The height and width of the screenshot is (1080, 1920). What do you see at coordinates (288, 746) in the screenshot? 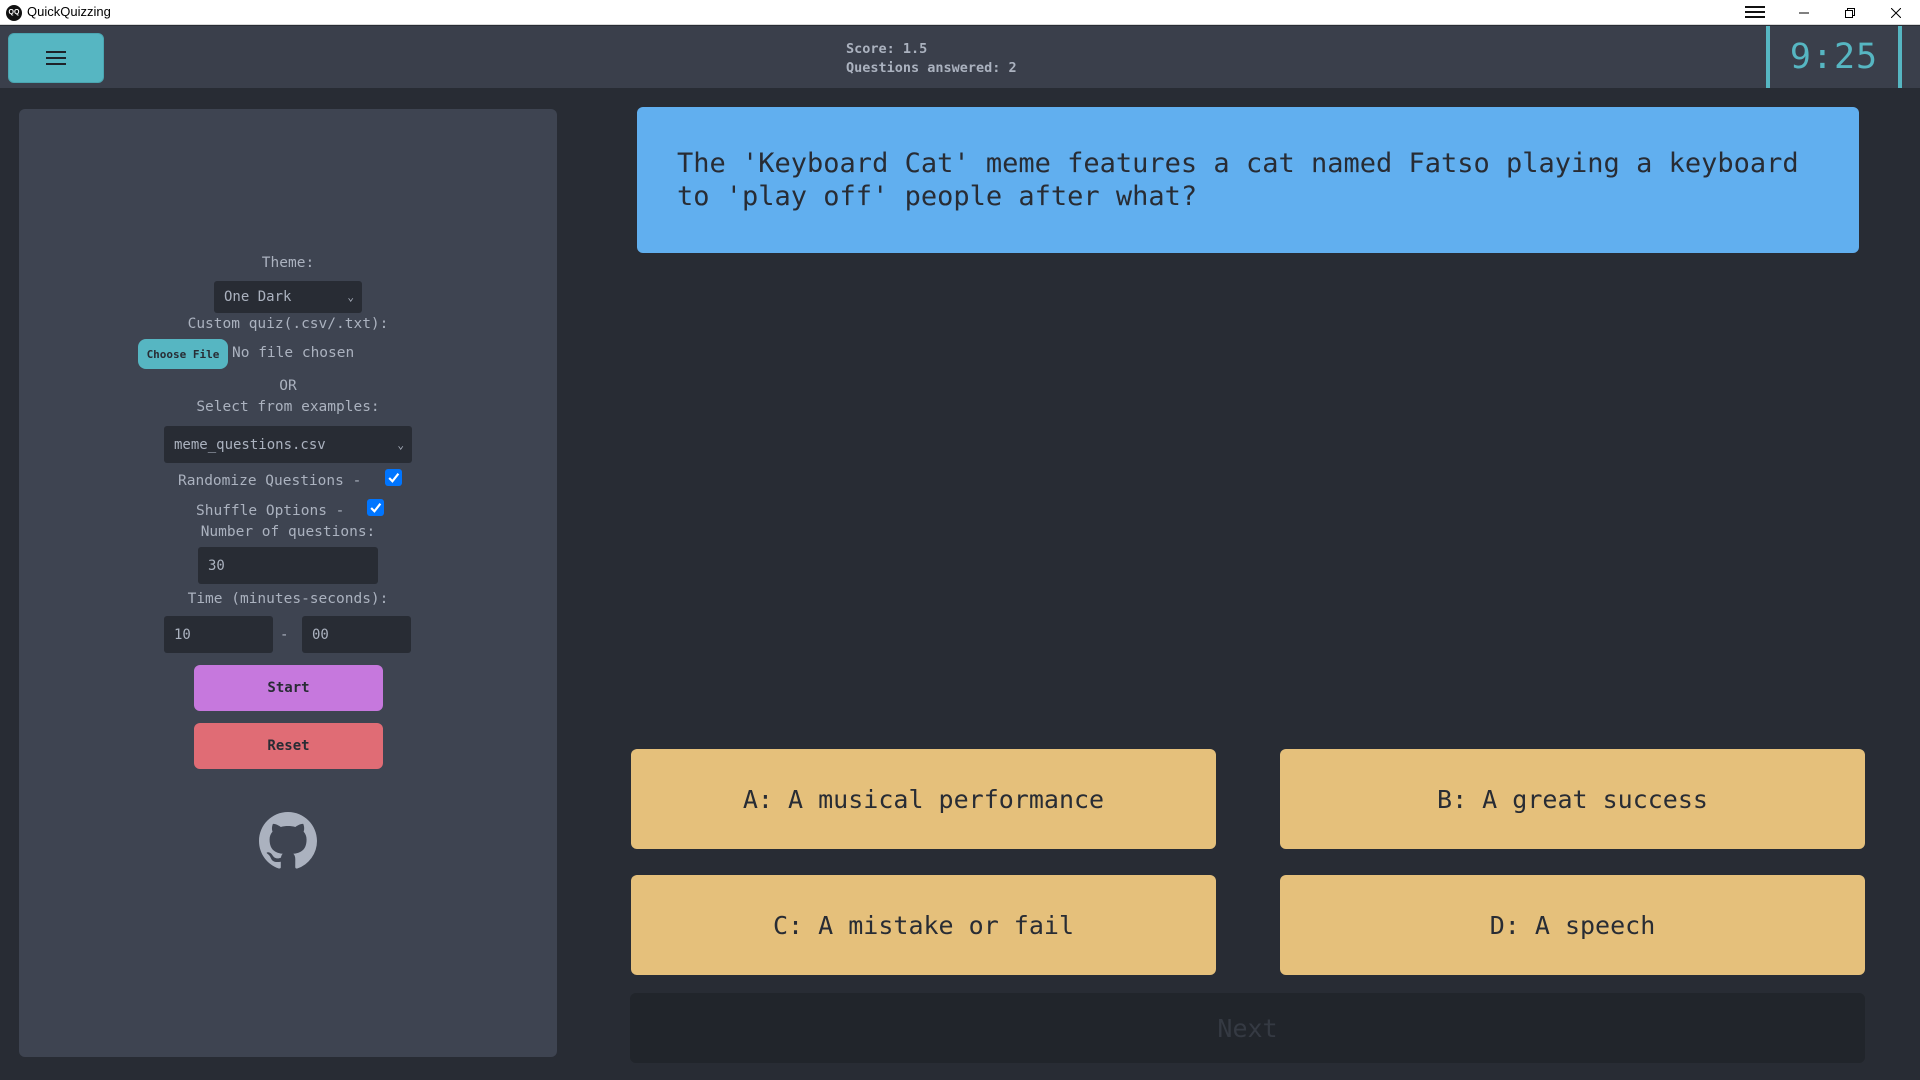
I see `reset-button: Reset` at bounding box center [288, 746].